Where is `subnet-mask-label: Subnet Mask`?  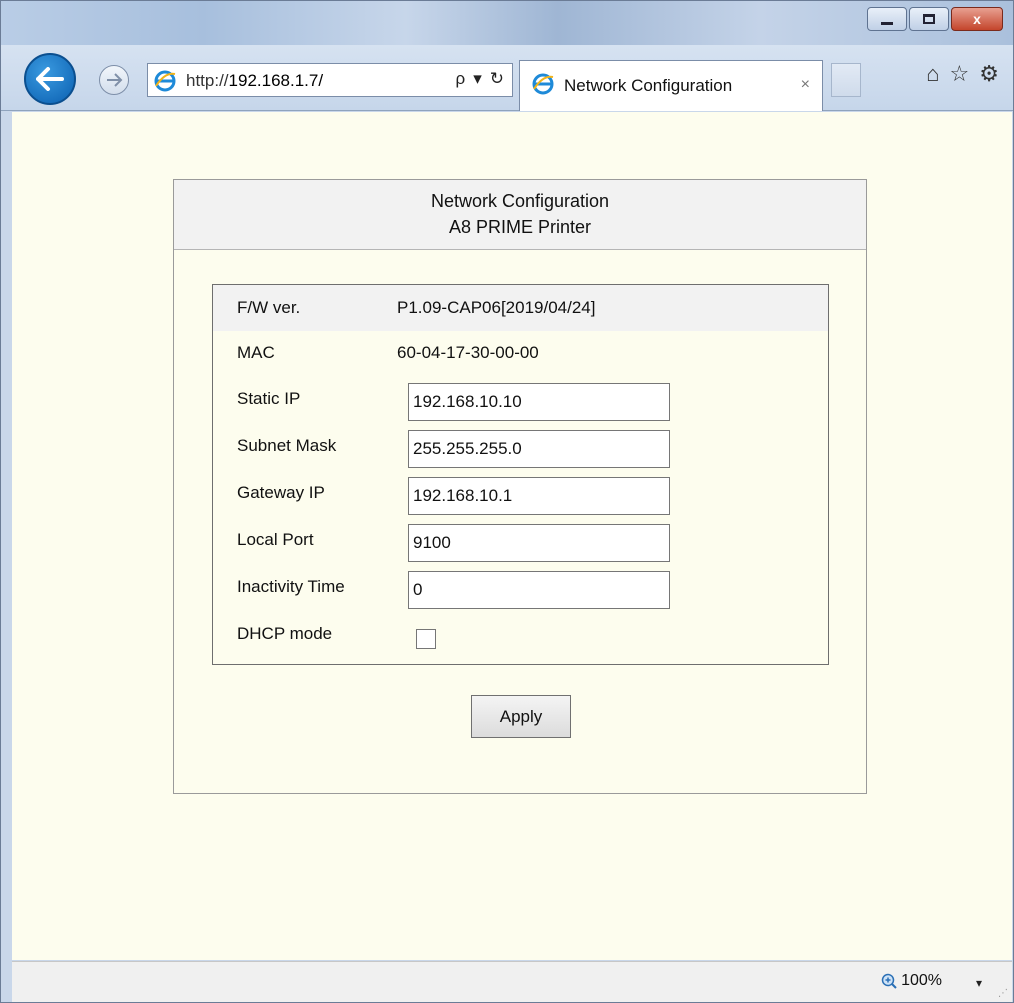
subnet-mask-label: Subnet Mask is located at coordinates (287, 445).